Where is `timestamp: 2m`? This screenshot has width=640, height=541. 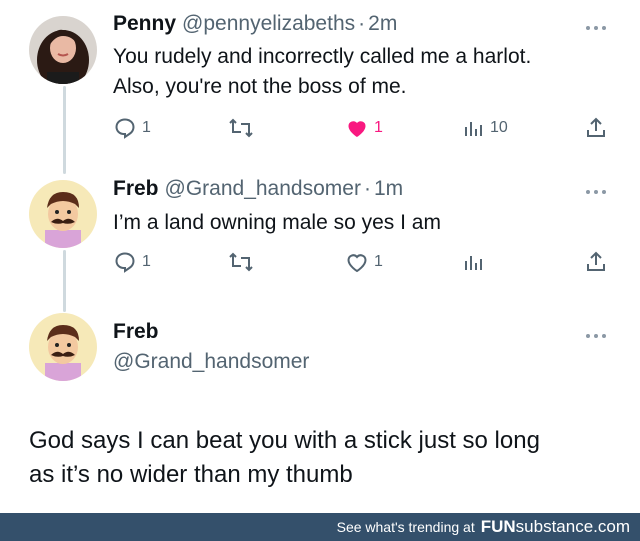 timestamp: 2m is located at coordinates (382, 24).